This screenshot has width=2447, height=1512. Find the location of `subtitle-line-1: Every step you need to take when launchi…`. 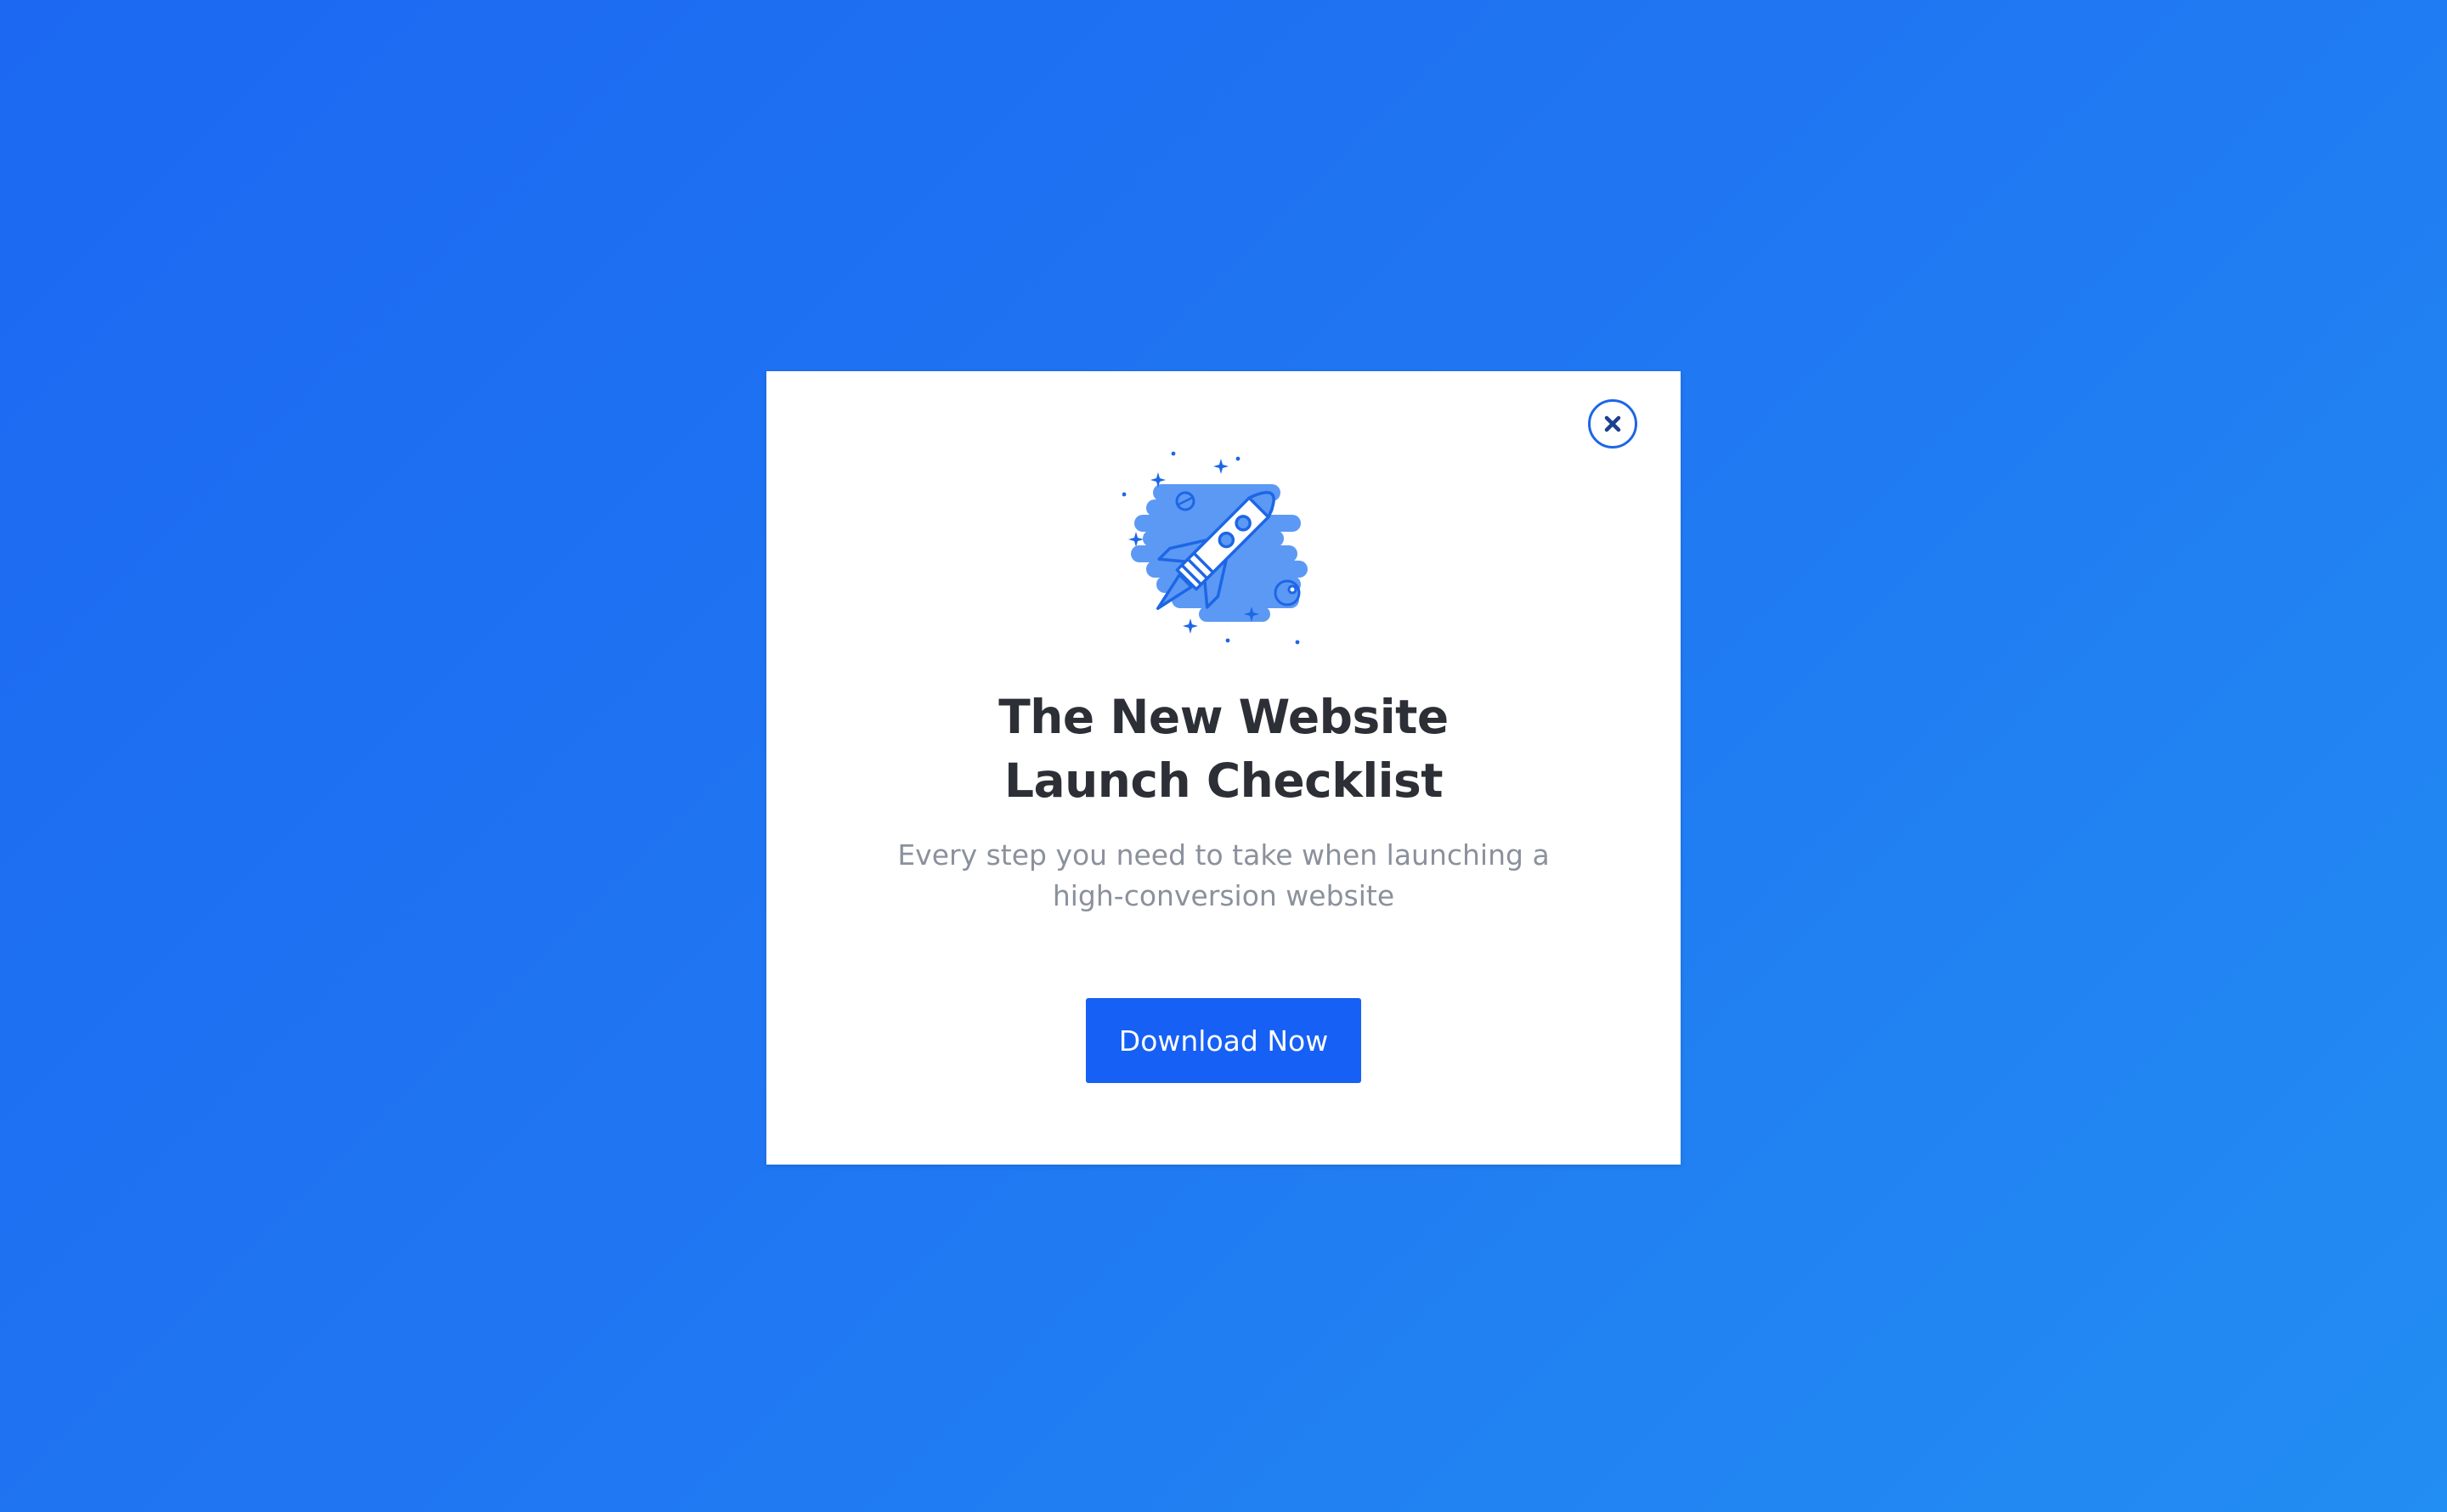

subtitle-line-1: Every step you need to take when launchi… is located at coordinates (1223, 855).